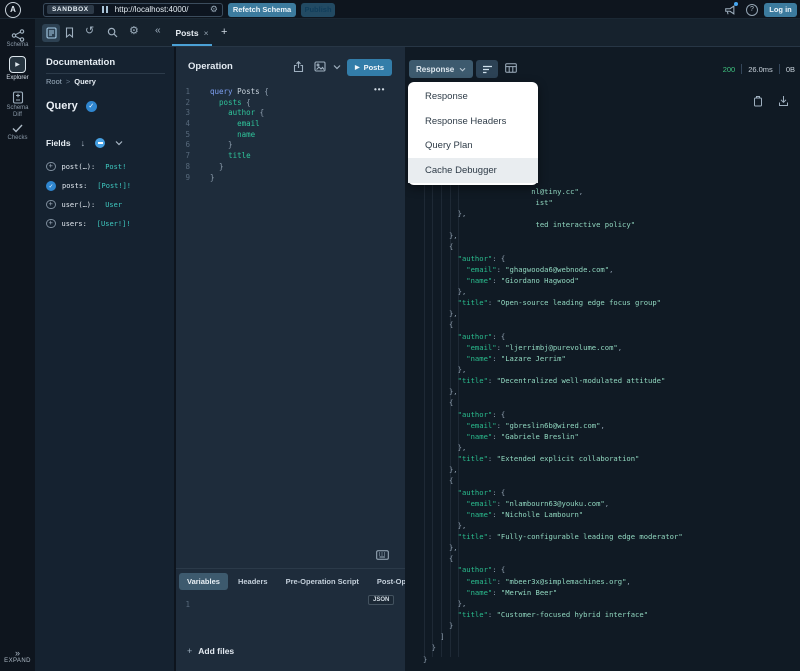 The height and width of the screenshot is (671, 800). Describe the element at coordinates (557, 191) in the screenshot. I see `response-line: nl@tiny.cc",` at that location.